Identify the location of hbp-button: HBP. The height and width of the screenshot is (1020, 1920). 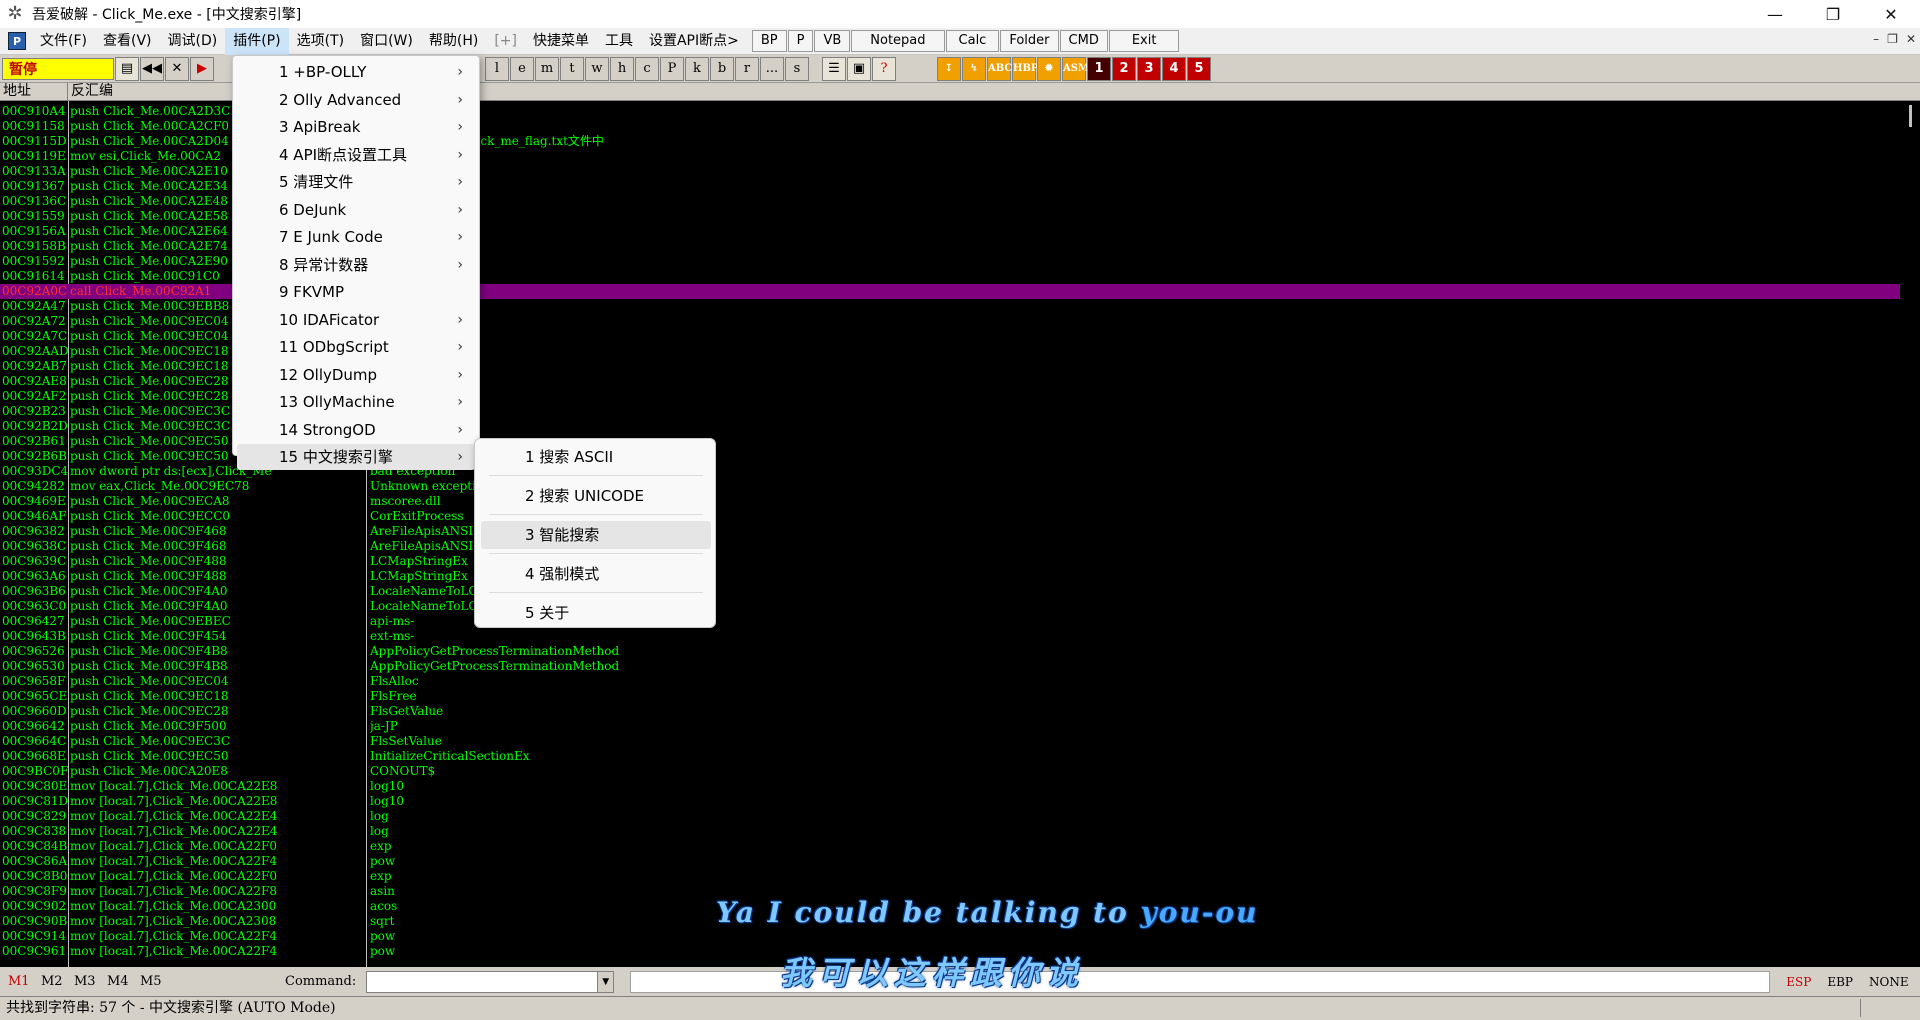
(1025, 68).